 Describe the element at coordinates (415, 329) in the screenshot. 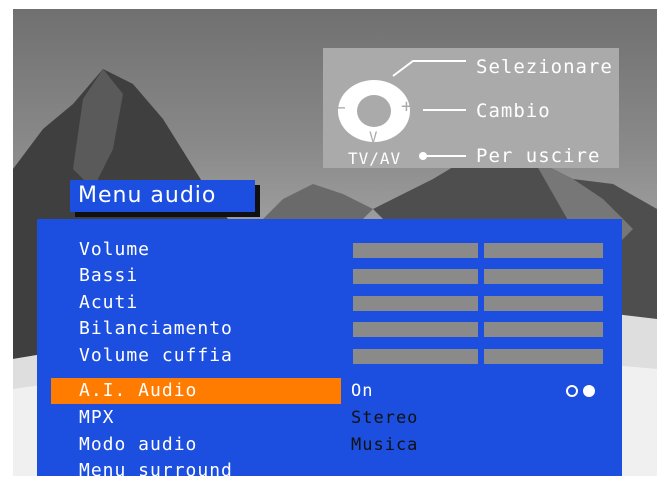

I see `bilanciamento-bar-left` at that location.